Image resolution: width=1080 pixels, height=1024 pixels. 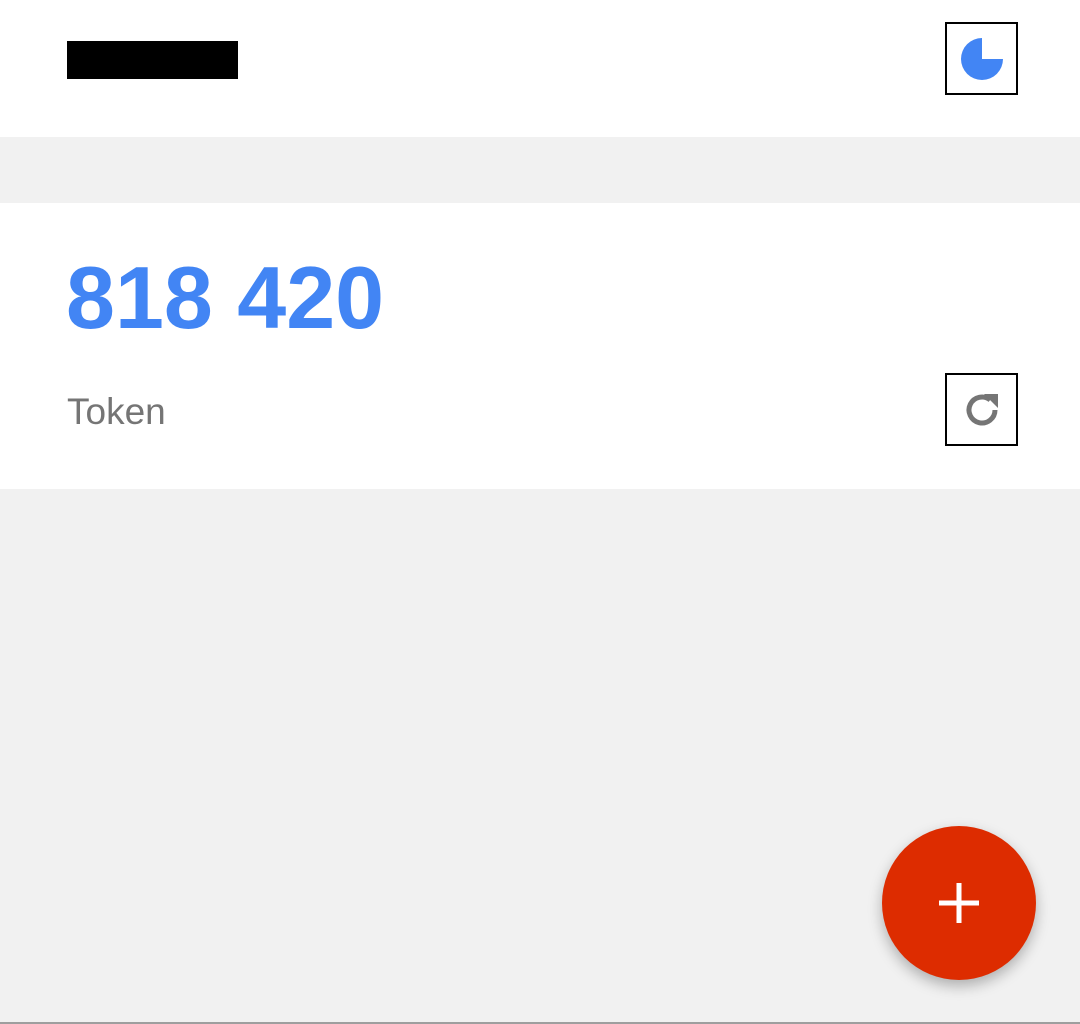 I want to click on add-token-button, so click(x=959, y=903).